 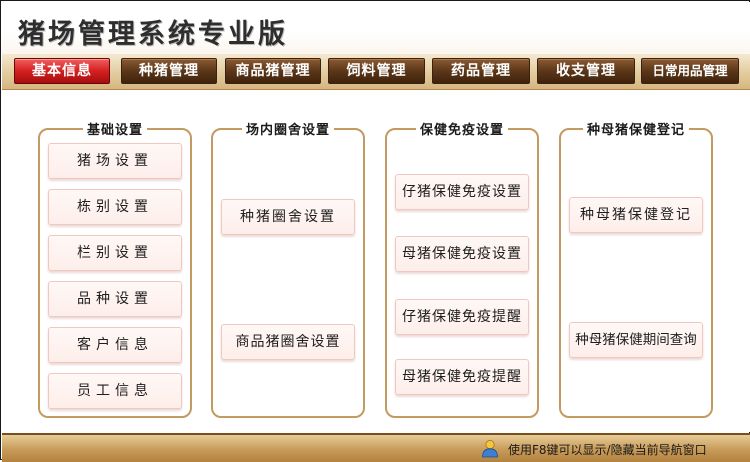 I want to click on tab-breeding-pig: 种猪管理, so click(x=169, y=71).